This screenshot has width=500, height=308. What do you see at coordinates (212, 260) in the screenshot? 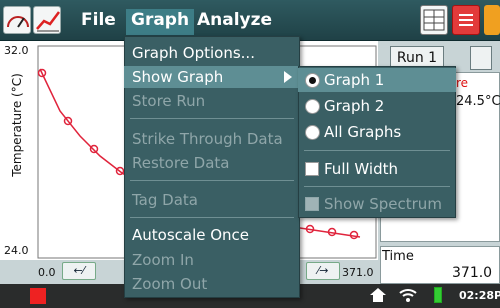
I see `menu-item-zoom-in: Zoom In` at bounding box center [212, 260].